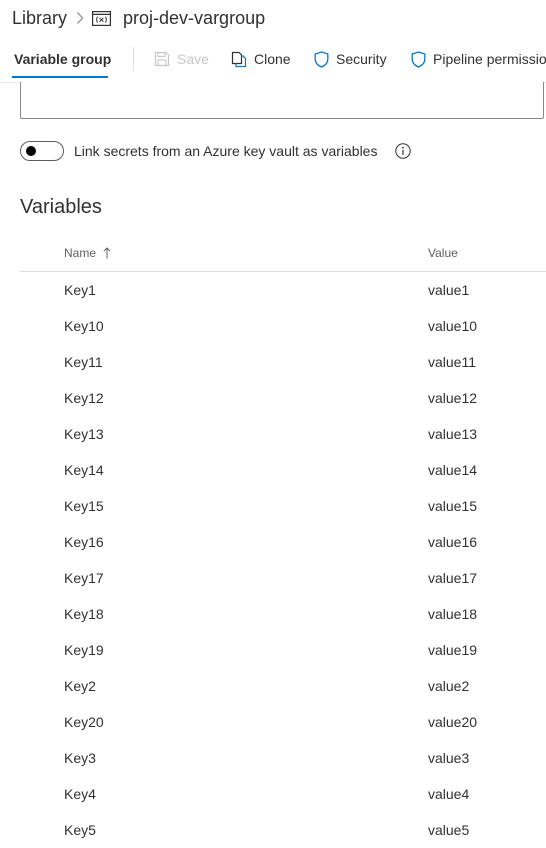  What do you see at coordinates (283, 830) in the screenshot?
I see `table-row: Key5 value5` at bounding box center [283, 830].